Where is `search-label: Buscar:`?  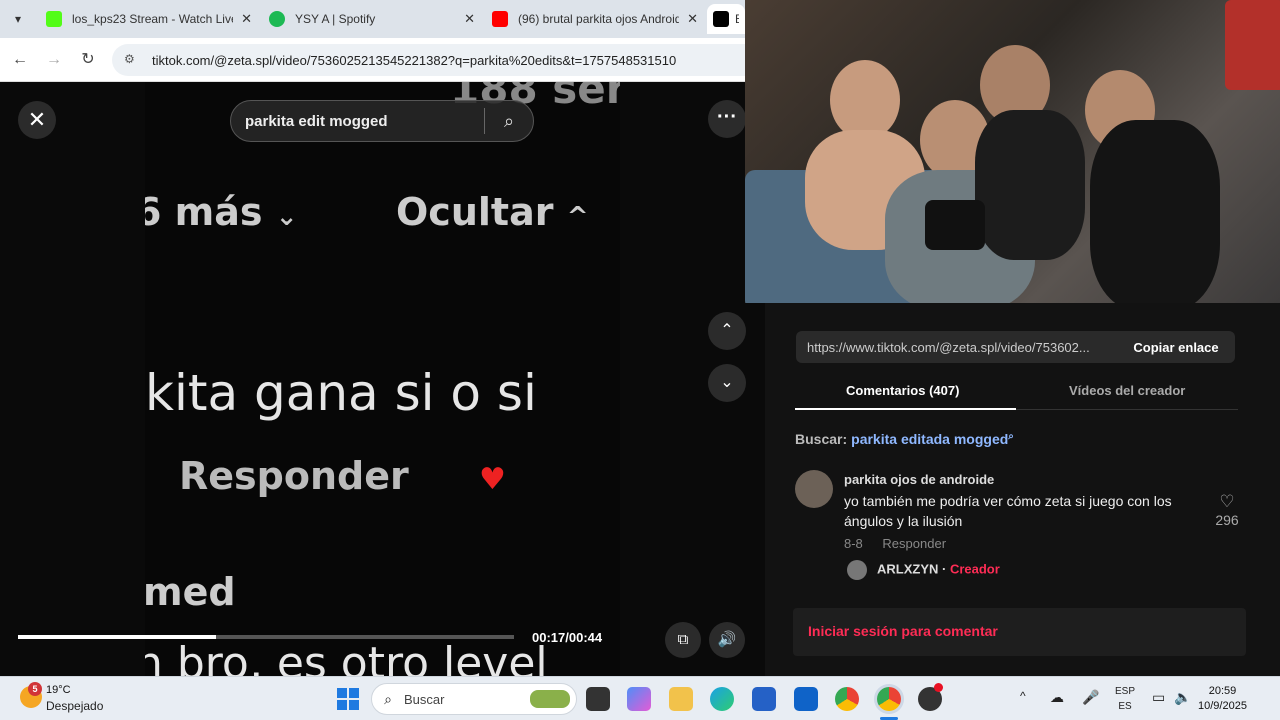
search-label: Buscar: is located at coordinates (821, 439).